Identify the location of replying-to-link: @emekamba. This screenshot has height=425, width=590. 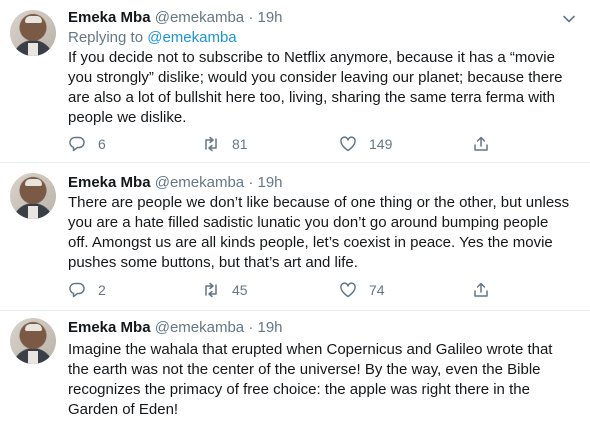
(191, 37).